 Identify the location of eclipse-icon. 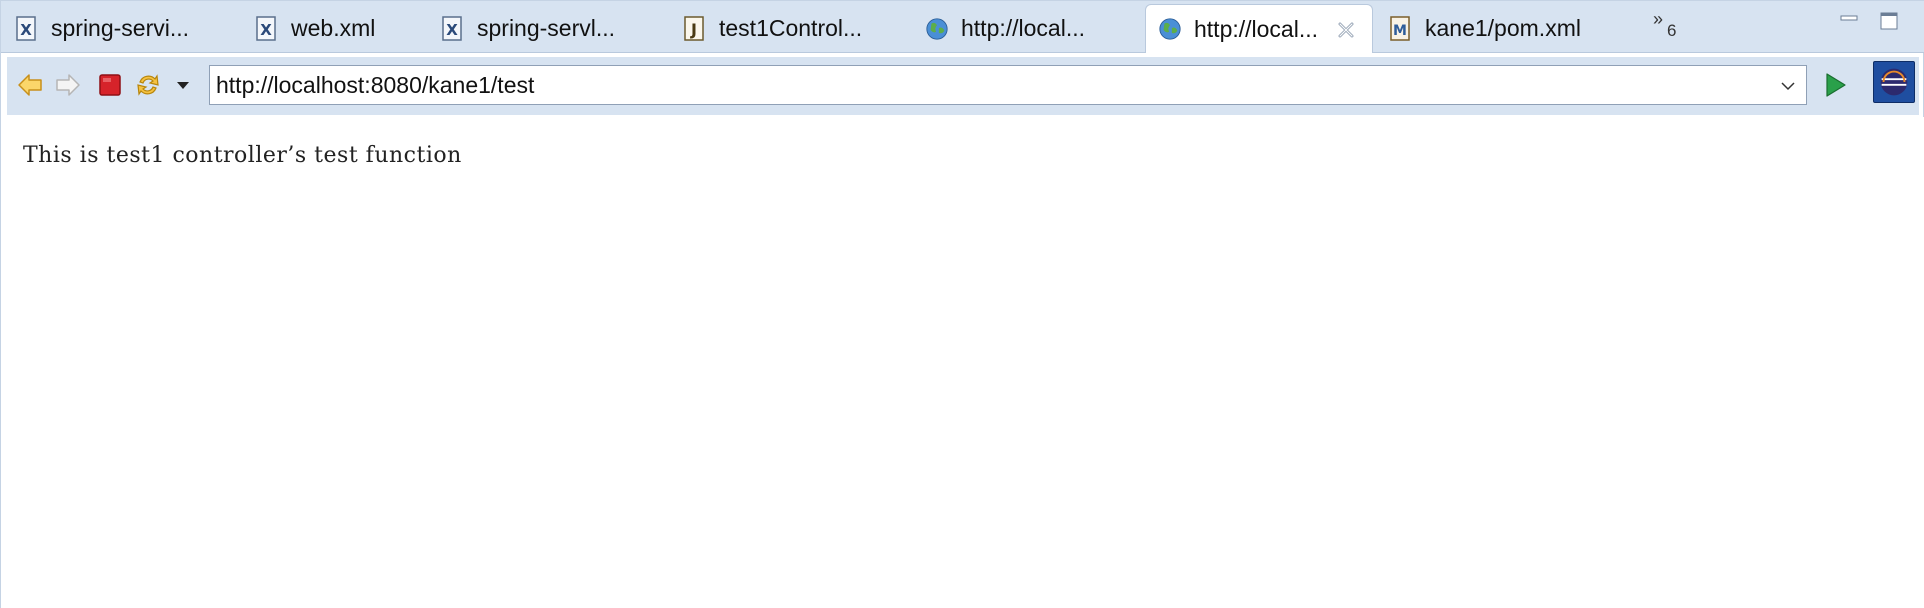
(1894, 82).